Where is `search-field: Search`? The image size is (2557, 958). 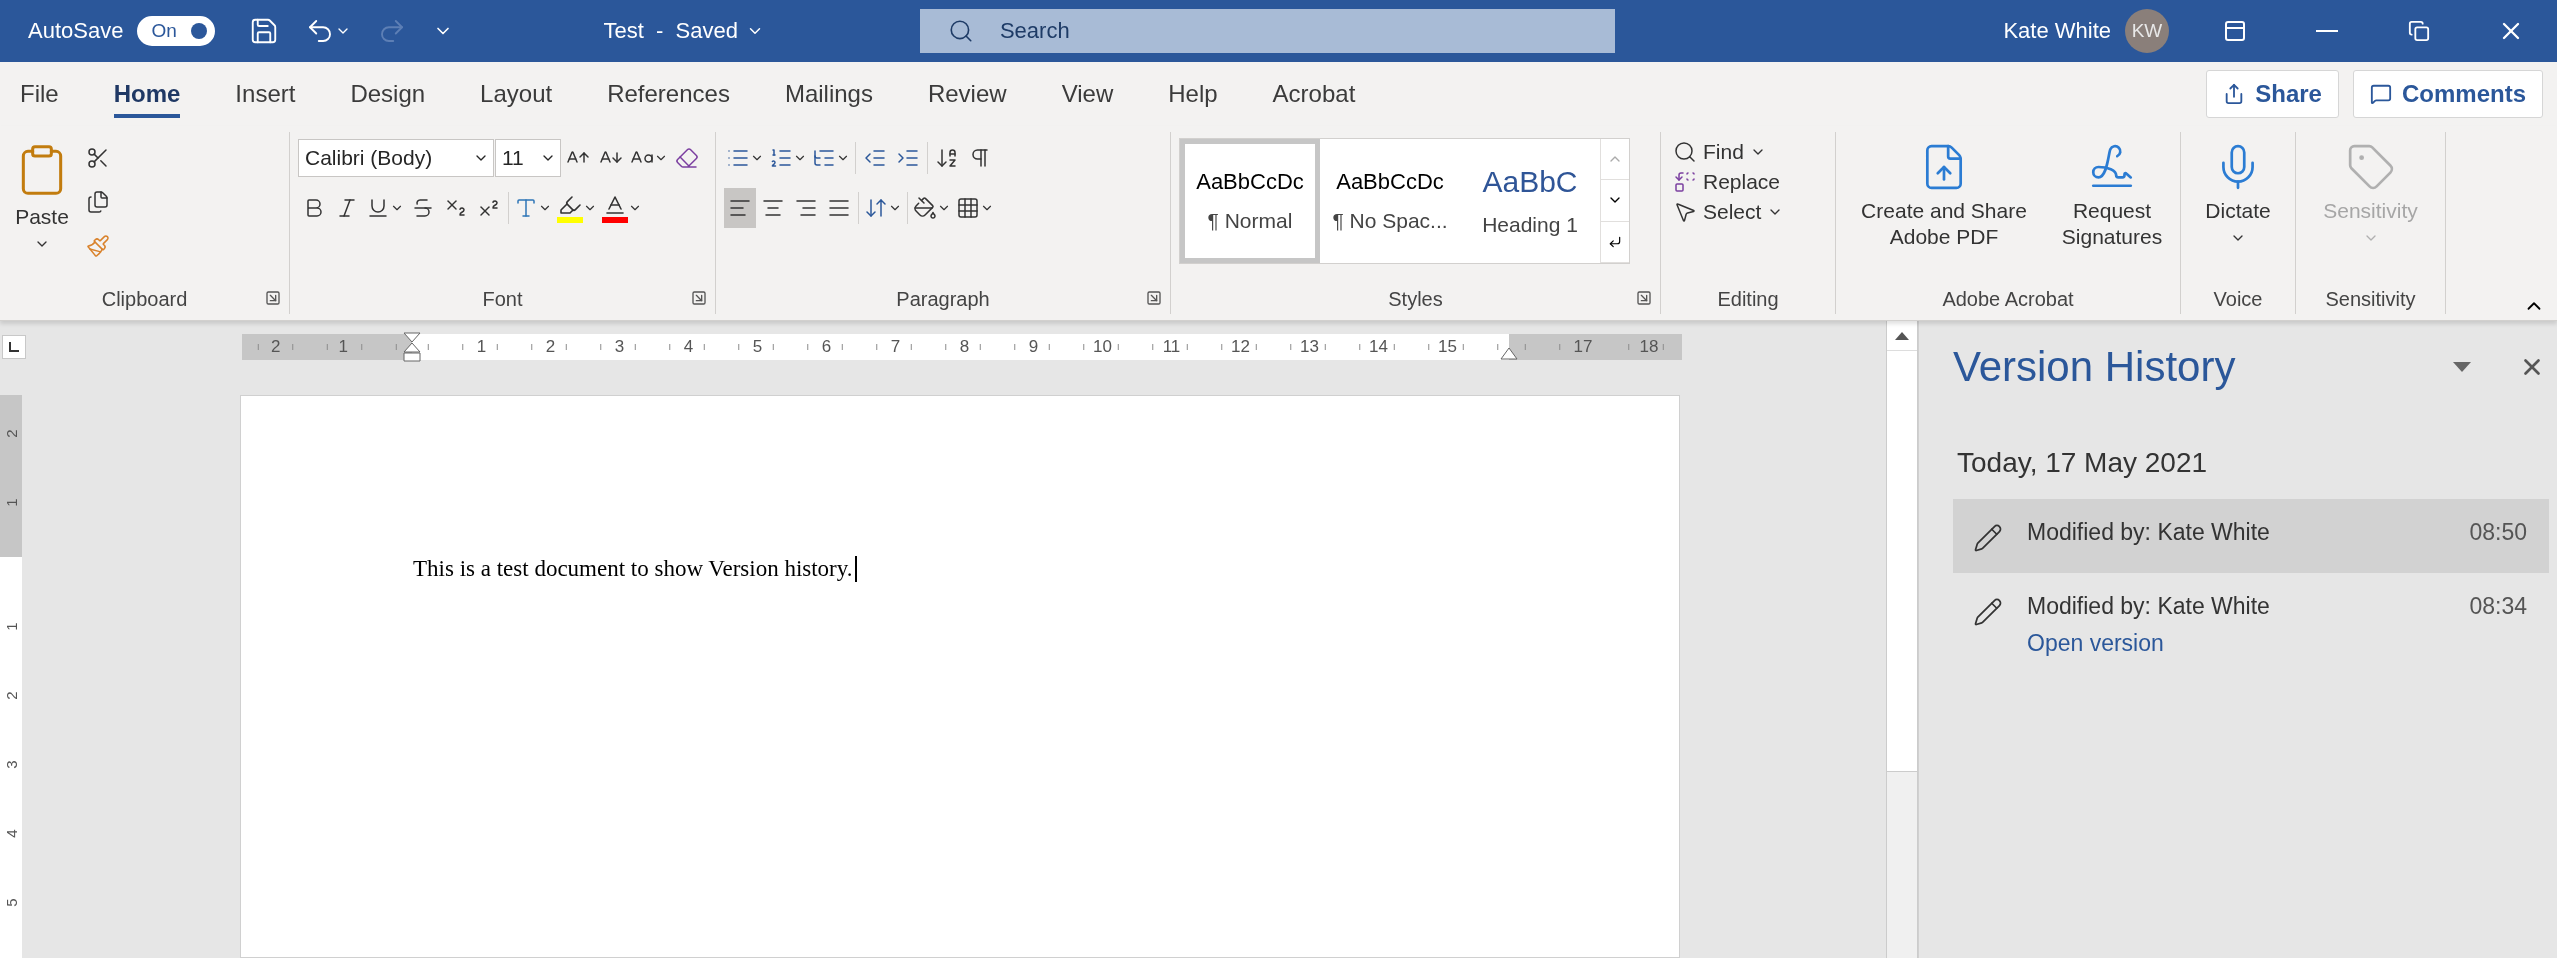 search-field: Search is located at coordinates (1267, 31).